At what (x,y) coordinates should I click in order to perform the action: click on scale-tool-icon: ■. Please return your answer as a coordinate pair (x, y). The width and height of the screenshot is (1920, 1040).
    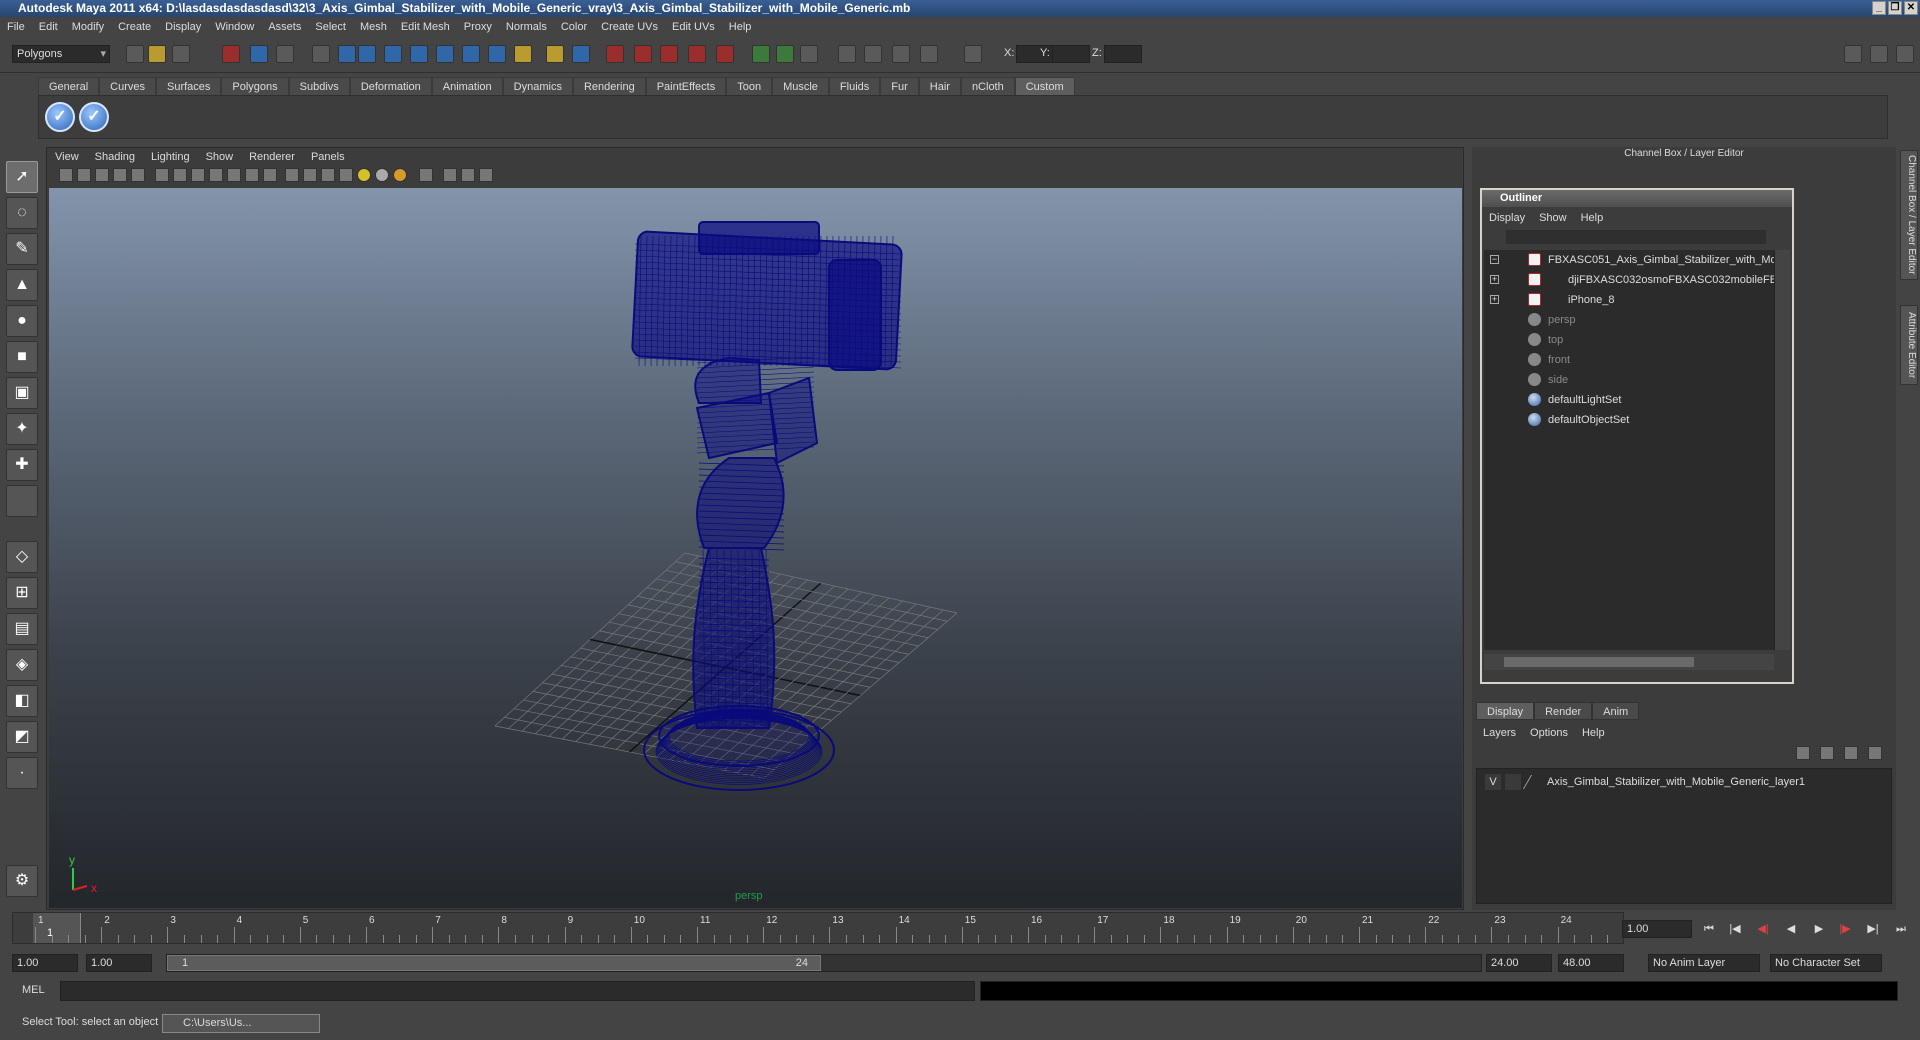
    Looking at the image, I should click on (22, 357).